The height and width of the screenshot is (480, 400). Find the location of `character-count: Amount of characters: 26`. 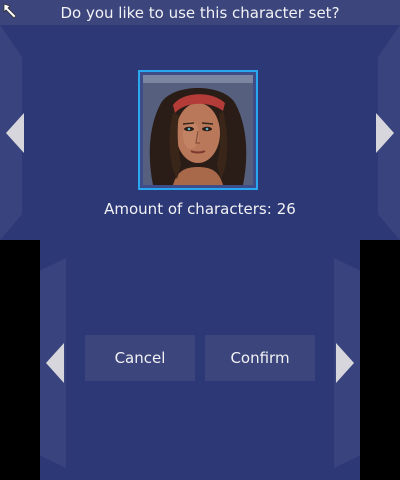

character-count: Amount of characters: 26 is located at coordinates (200, 209).